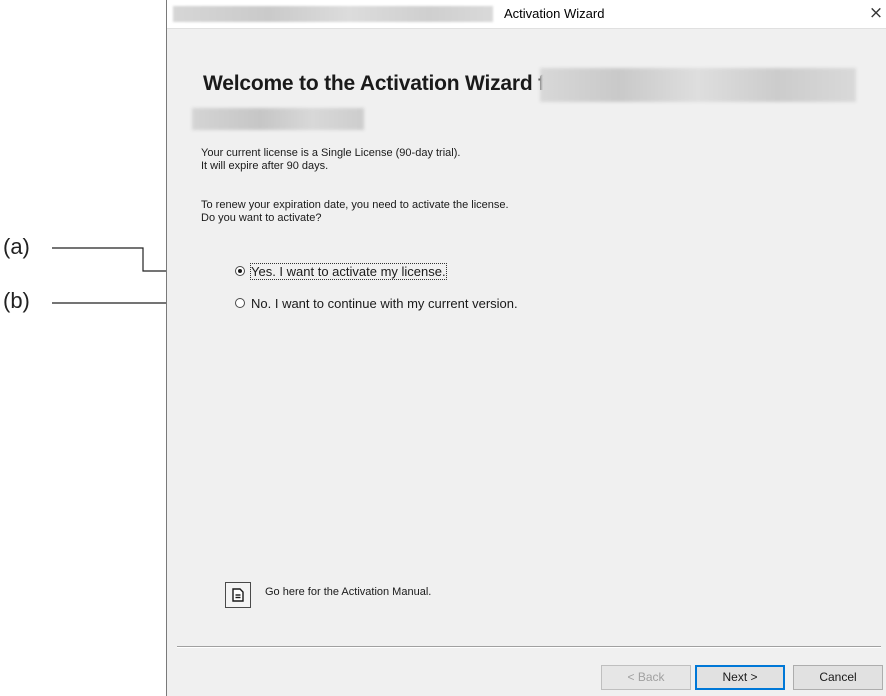  Describe the element at coordinates (261, 218) in the screenshot. I see `renew-line-2: Do you want to activate?` at that location.